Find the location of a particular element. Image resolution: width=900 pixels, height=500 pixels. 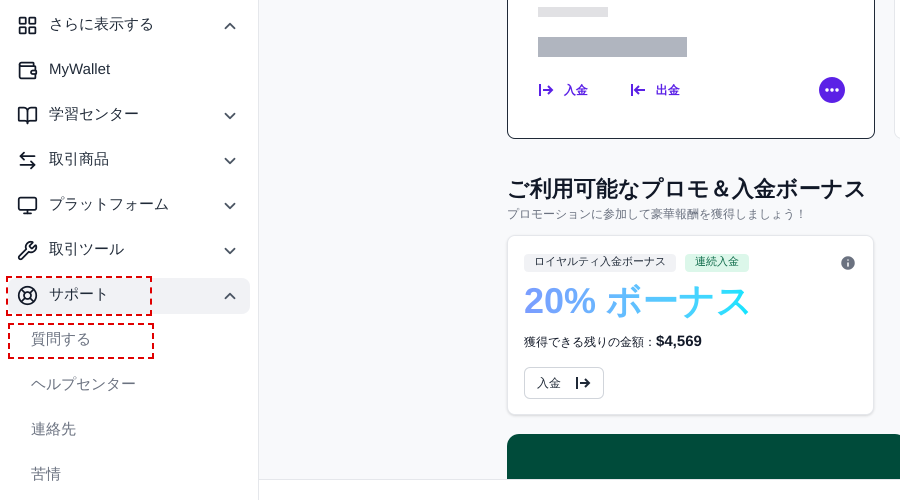

sidebar-item-label: サポート is located at coordinates (79, 295).